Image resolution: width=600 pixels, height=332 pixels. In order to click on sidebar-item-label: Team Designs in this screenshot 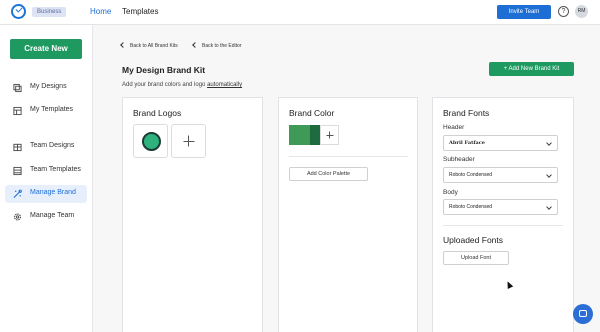, I will do `click(52, 145)`.